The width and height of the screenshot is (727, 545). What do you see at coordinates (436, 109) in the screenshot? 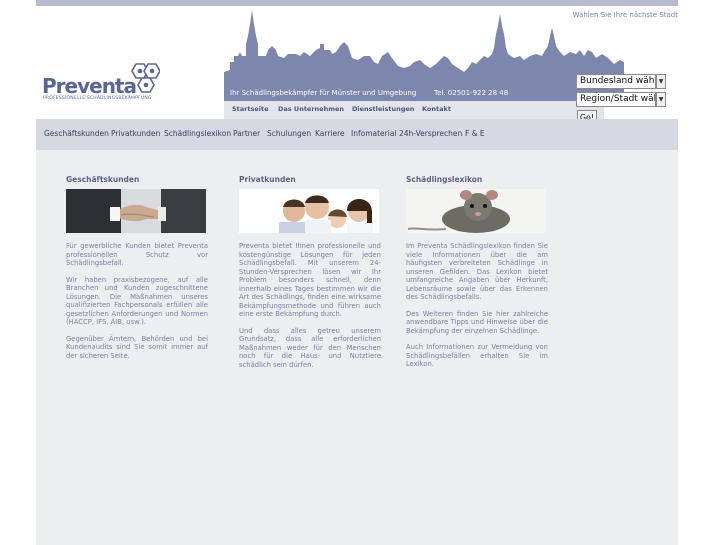
I see `nav-kontakt: Kontakt` at bounding box center [436, 109].